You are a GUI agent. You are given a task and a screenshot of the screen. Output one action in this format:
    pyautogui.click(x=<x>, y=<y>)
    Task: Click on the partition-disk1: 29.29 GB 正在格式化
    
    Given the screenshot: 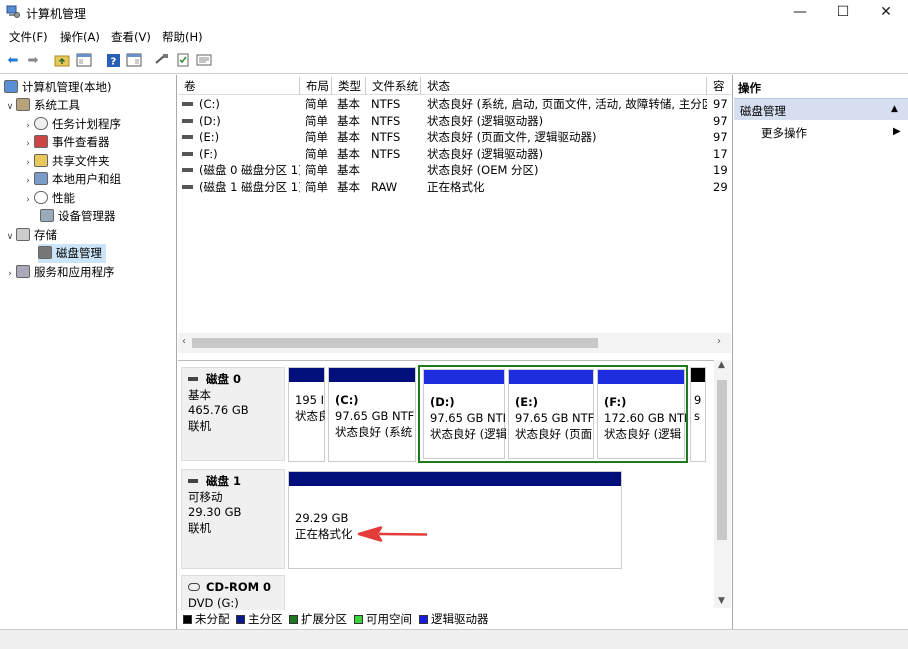 What is the action you would take?
    pyautogui.click(x=455, y=520)
    